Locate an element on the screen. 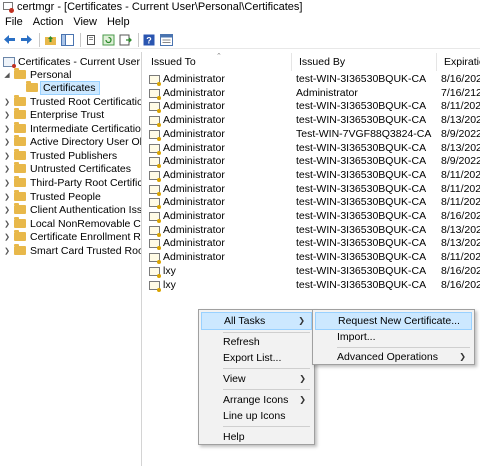  menu-item-advanced-operations: Advanced Operations ❯ is located at coordinates (393, 357).